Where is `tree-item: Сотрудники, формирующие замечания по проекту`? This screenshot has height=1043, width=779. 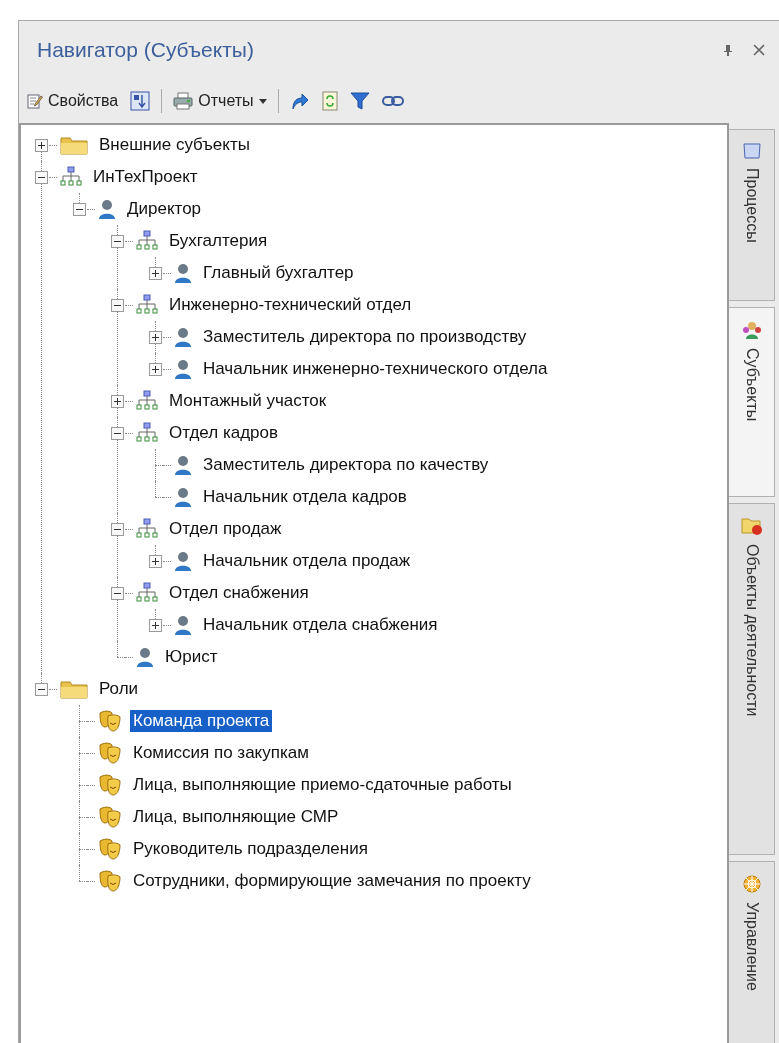
tree-item: Сотрудники, формирующие замечания по проекту is located at coordinates (332, 881).